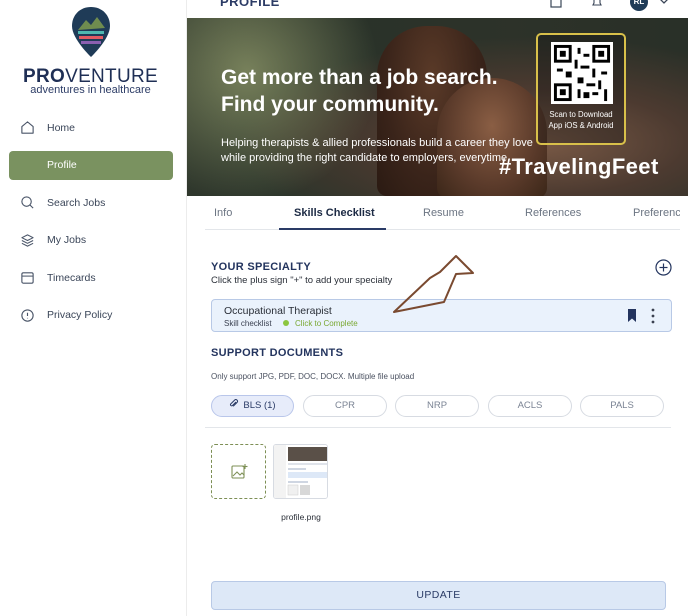  What do you see at coordinates (27, 240) in the screenshot?
I see `layers-icon` at bounding box center [27, 240].